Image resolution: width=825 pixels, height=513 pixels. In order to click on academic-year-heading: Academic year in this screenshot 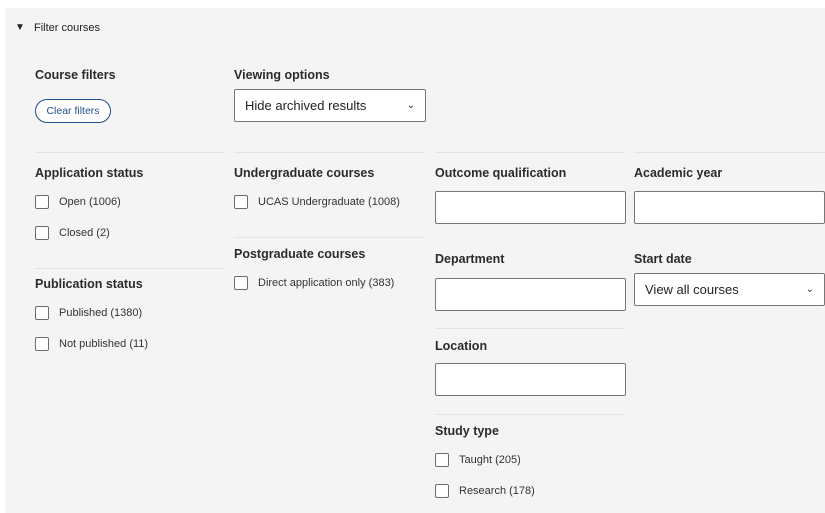, I will do `click(678, 173)`.